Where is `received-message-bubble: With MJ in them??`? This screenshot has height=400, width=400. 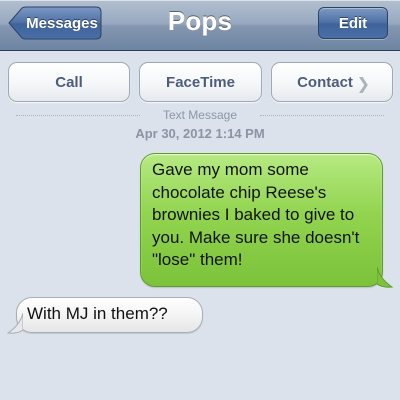
received-message-bubble: With MJ in them?? is located at coordinates (109, 315).